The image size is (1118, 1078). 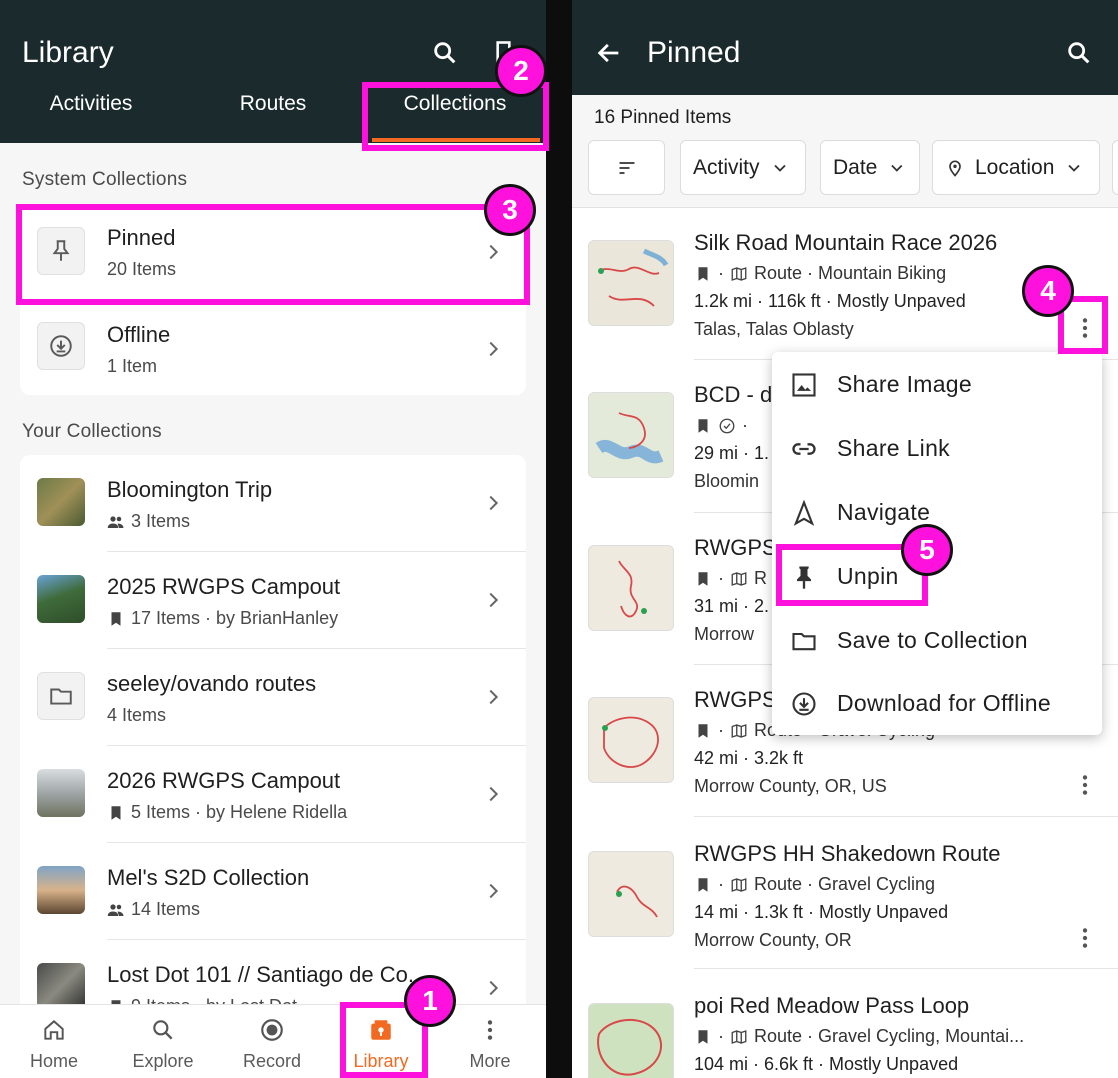 What do you see at coordinates (190, 489) in the screenshot?
I see `collection-title: Bloomington Trip` at bounding box center [190, 489].